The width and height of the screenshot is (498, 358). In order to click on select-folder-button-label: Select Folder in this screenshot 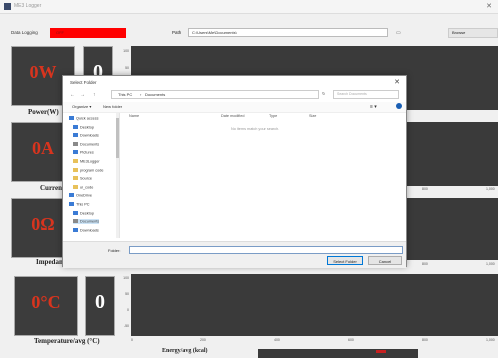, I will do `click(345, 261)`.